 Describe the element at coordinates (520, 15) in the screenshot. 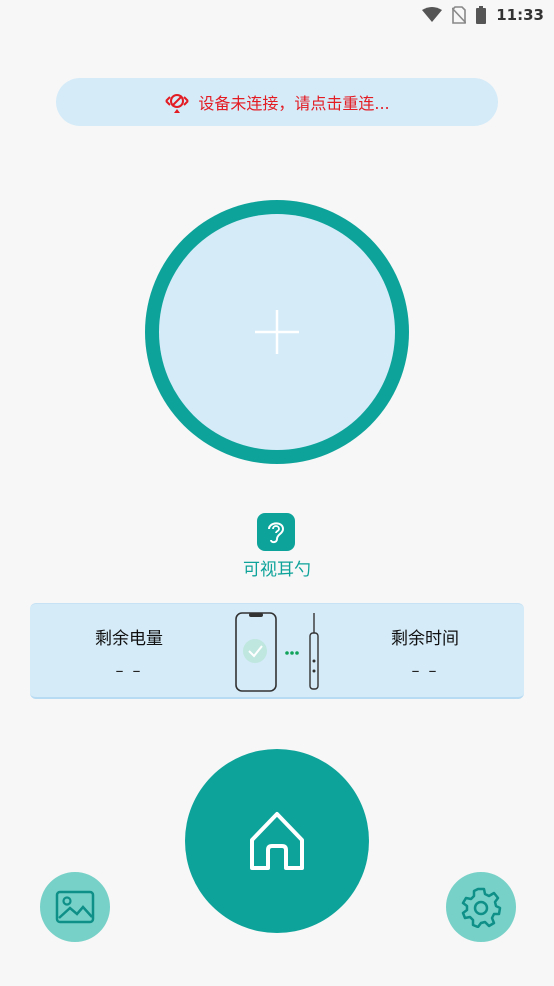

I see `status-time: 11:33` at that location.